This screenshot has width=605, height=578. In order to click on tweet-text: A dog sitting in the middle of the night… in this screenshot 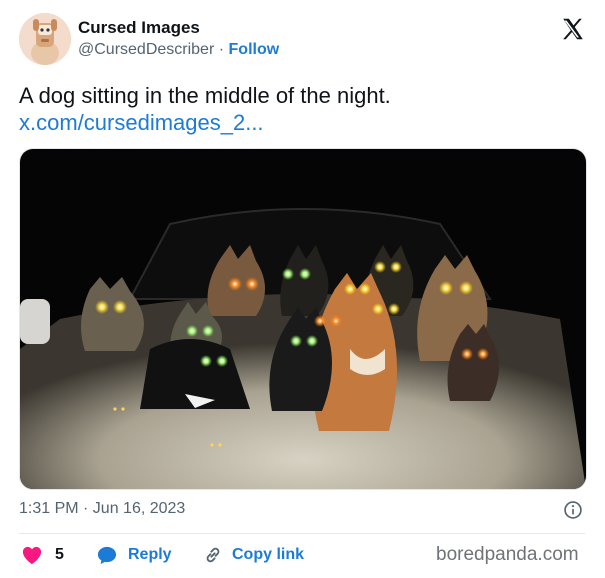, I will do `click(205, 95)`.